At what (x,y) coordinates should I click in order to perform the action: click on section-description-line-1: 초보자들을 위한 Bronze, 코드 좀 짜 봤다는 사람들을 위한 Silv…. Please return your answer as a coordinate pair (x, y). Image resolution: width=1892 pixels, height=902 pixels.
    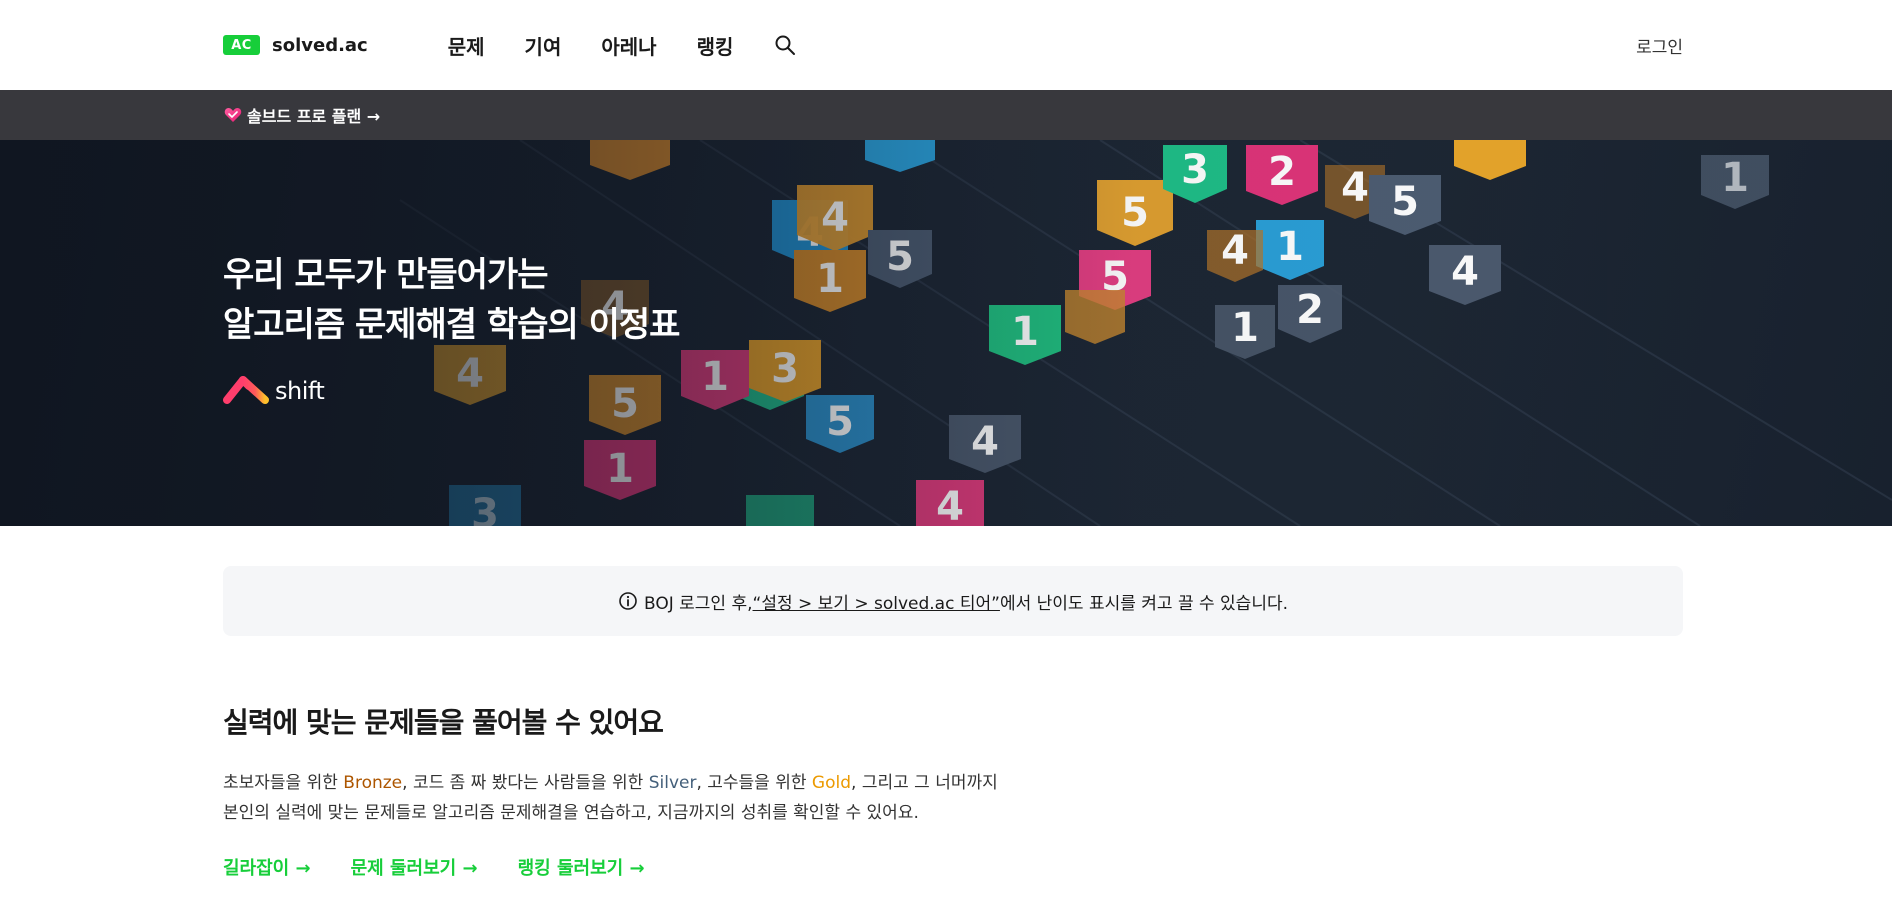
    Looking at the image, I should click on (953, 783).